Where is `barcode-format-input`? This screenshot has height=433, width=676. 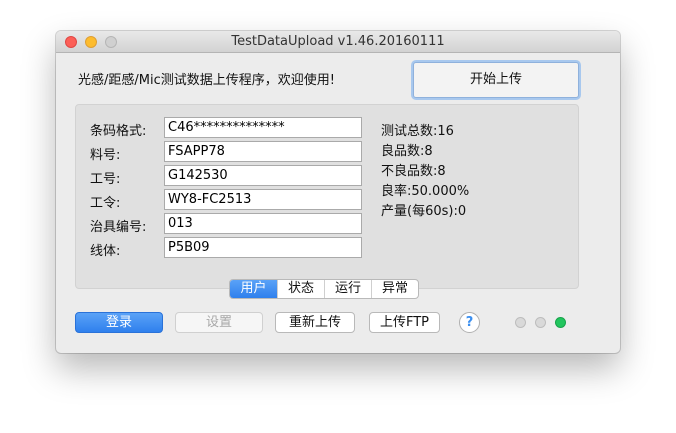 barcode-format-input is located at coordinates (263, 127).